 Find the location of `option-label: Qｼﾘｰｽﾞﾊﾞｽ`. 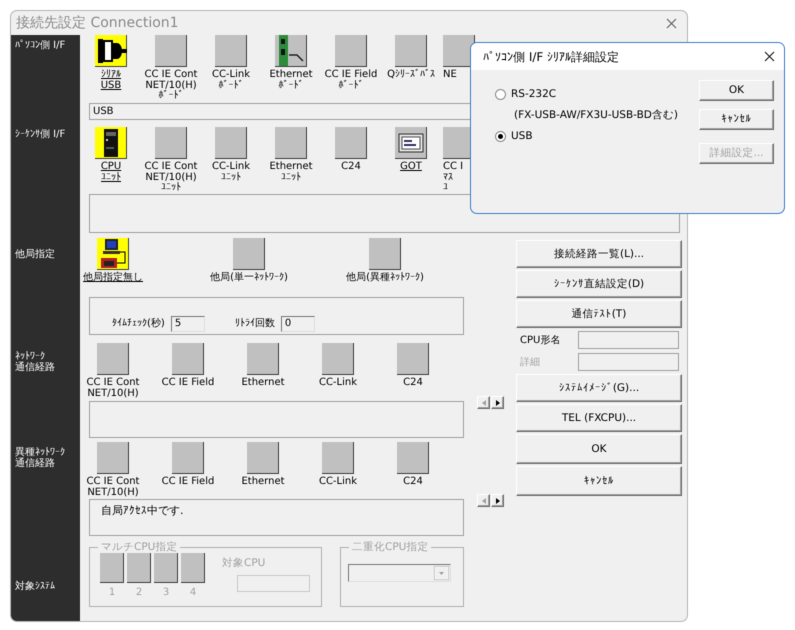

option-label: Qｼﾘｰｽﾞﾊﾞｽ is located at coordinates (411, 75).